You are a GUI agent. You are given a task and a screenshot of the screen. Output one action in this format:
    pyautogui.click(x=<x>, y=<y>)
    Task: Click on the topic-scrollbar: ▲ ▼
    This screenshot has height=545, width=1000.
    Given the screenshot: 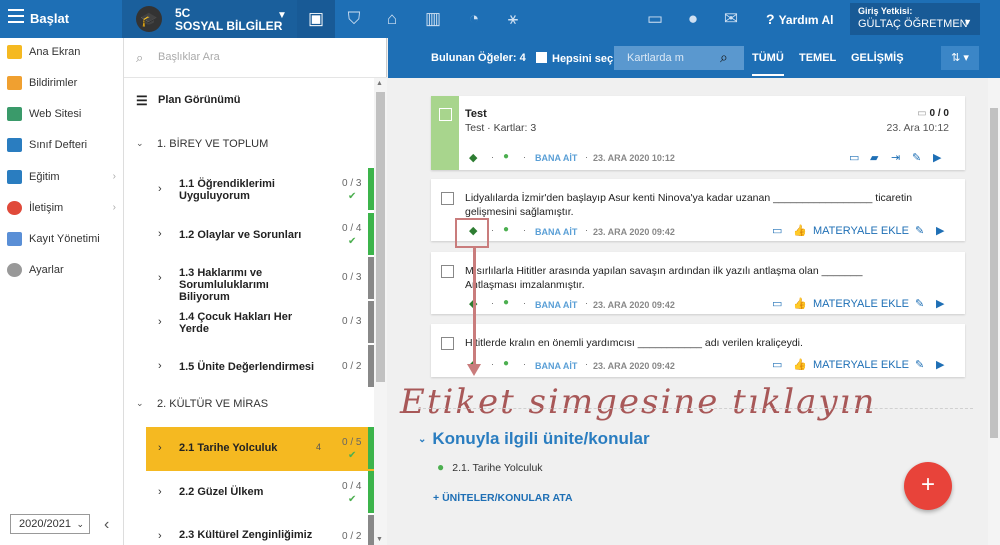 What is the action you would take?
    pyautogui.click(x=380, y=311)
    